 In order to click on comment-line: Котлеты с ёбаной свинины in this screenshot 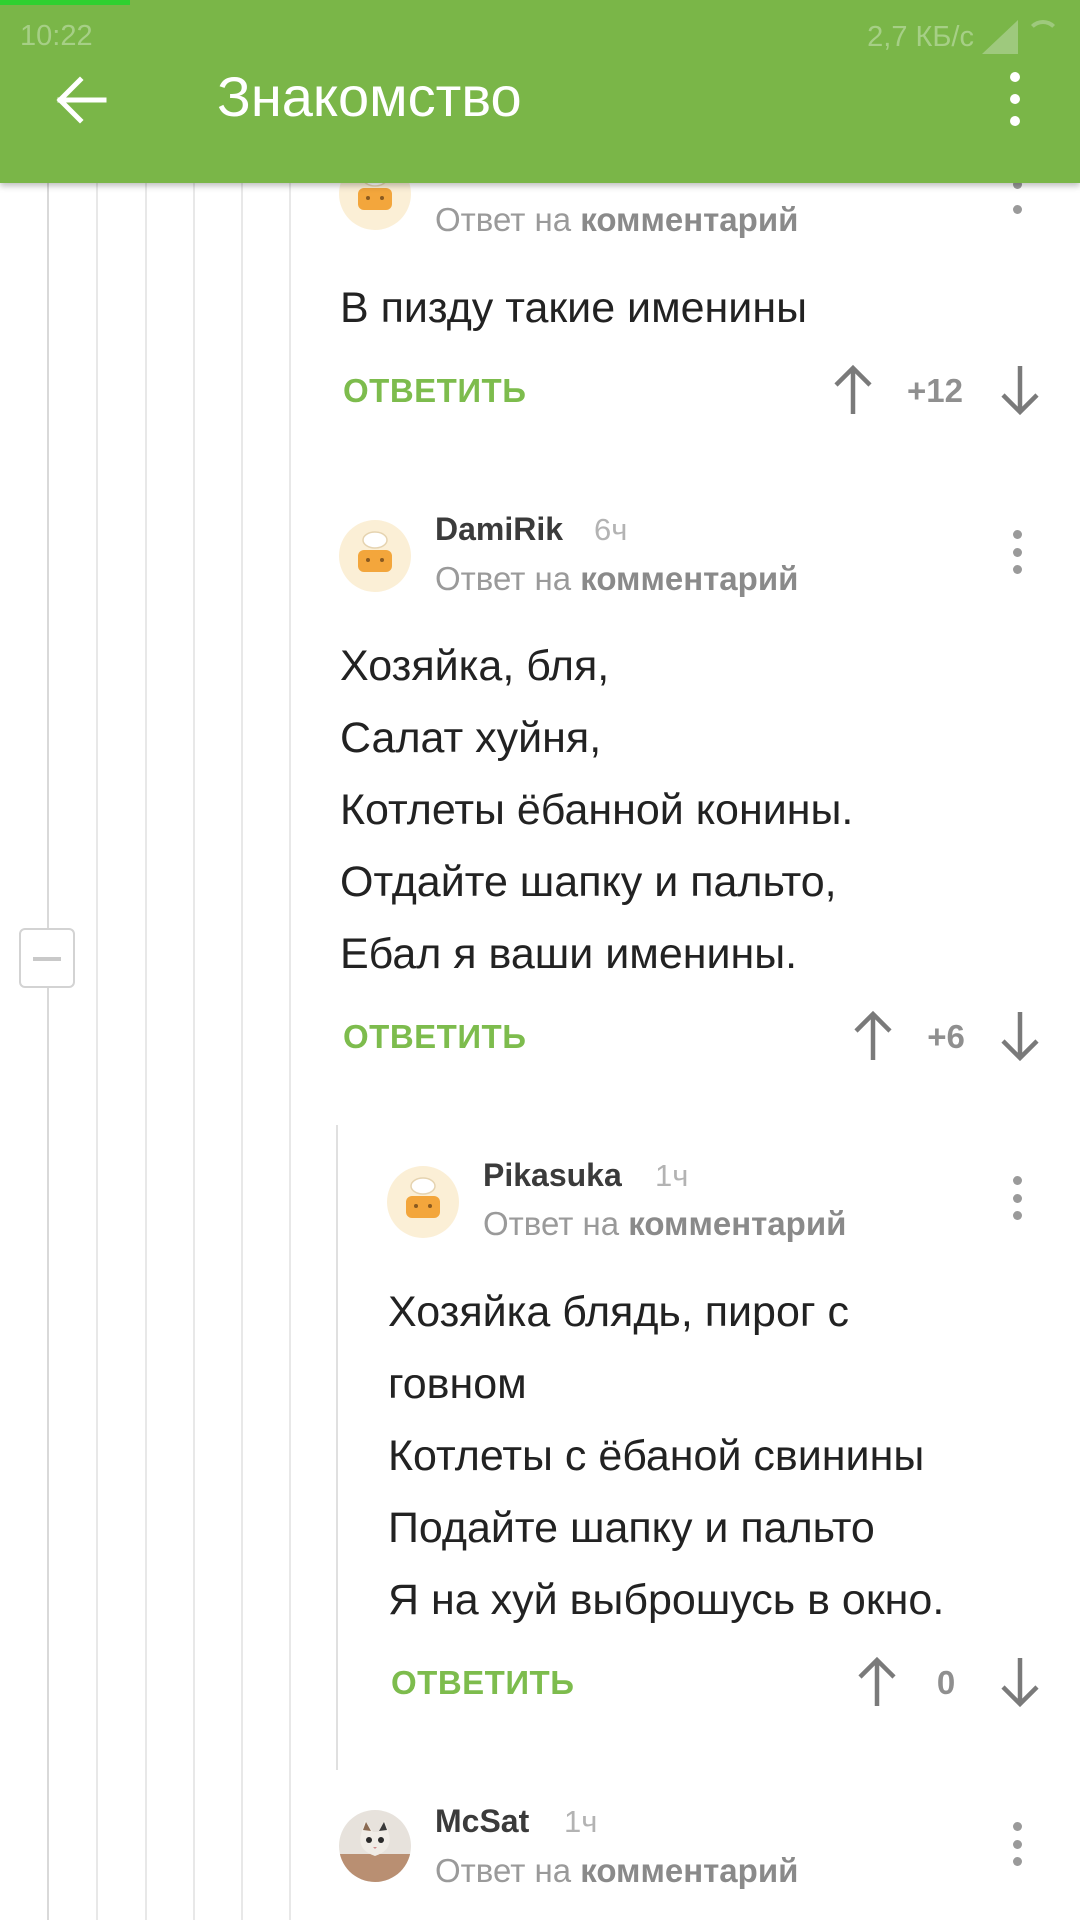, I will do `click(656, 1456)`.